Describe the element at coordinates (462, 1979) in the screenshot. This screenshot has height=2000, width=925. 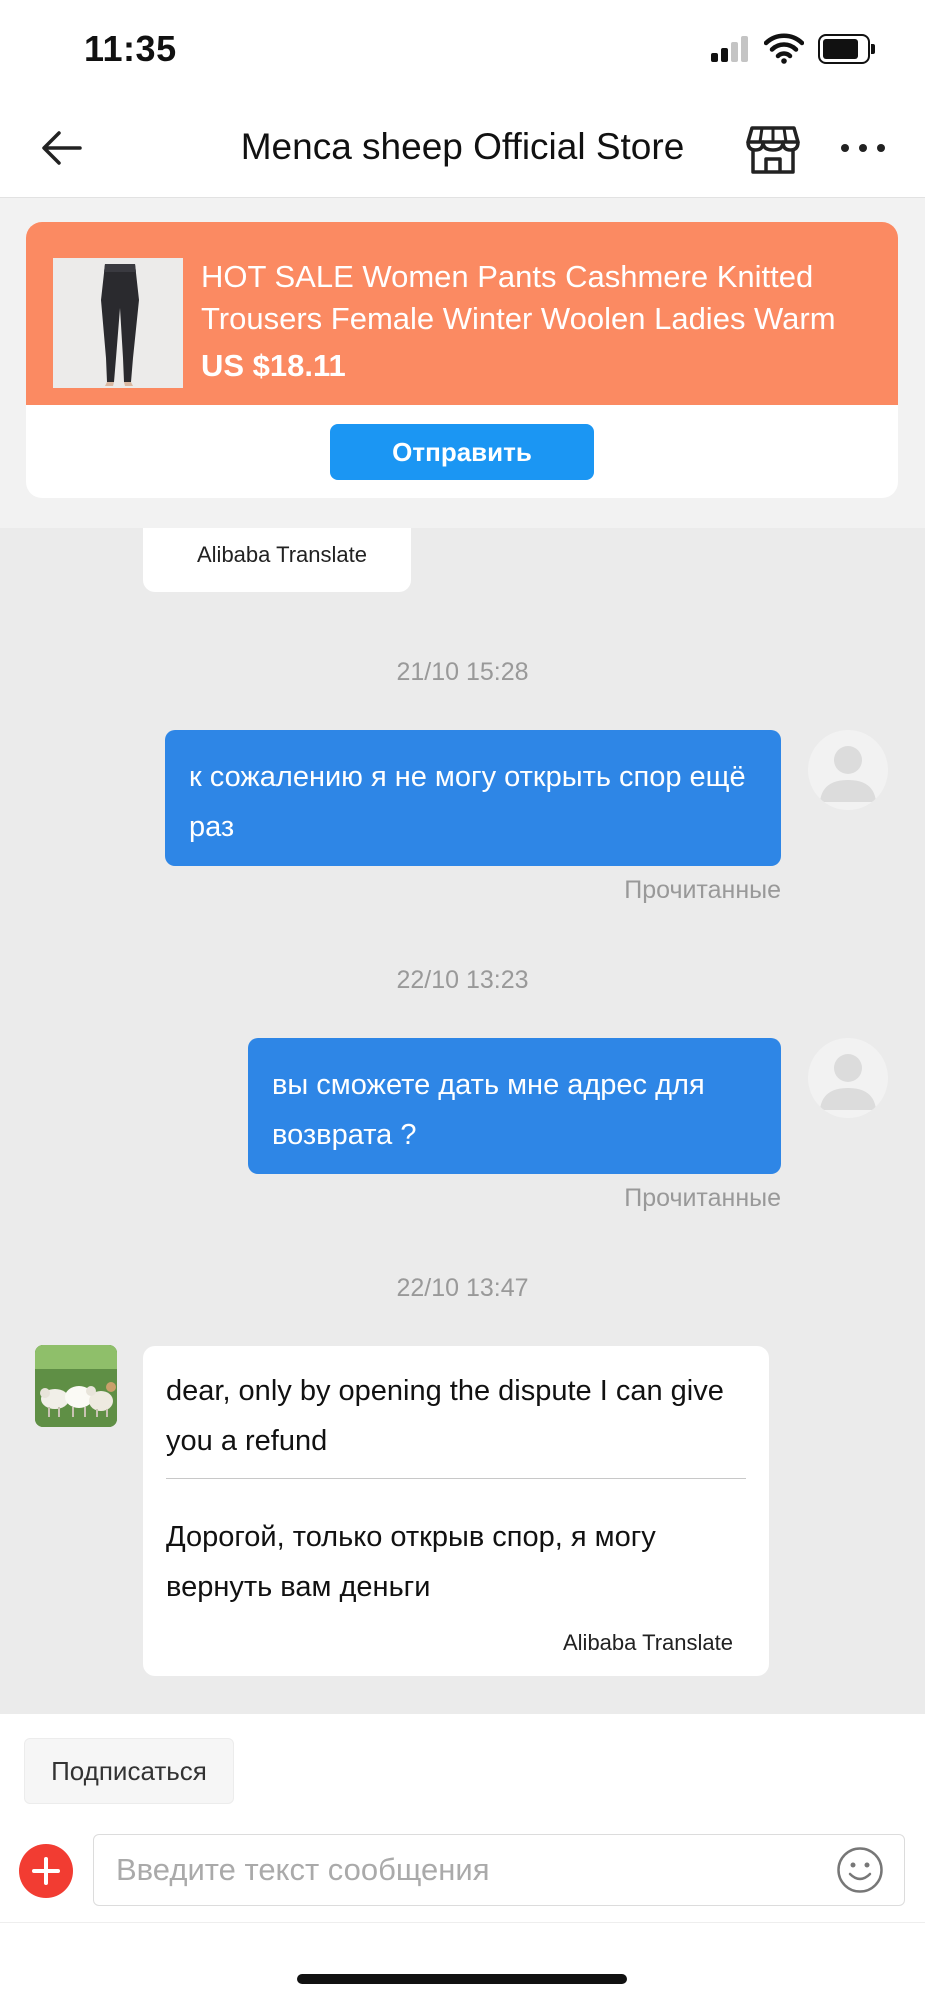
I see `home-indicator` at that location.